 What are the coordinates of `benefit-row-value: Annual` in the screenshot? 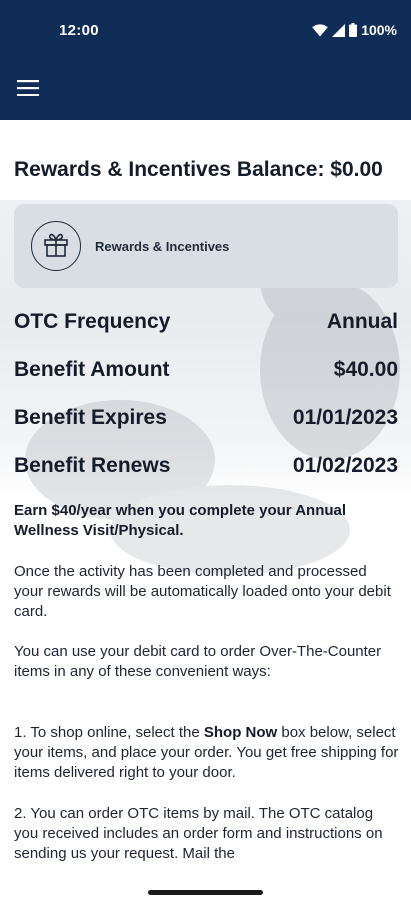 It's located at (362, 321).